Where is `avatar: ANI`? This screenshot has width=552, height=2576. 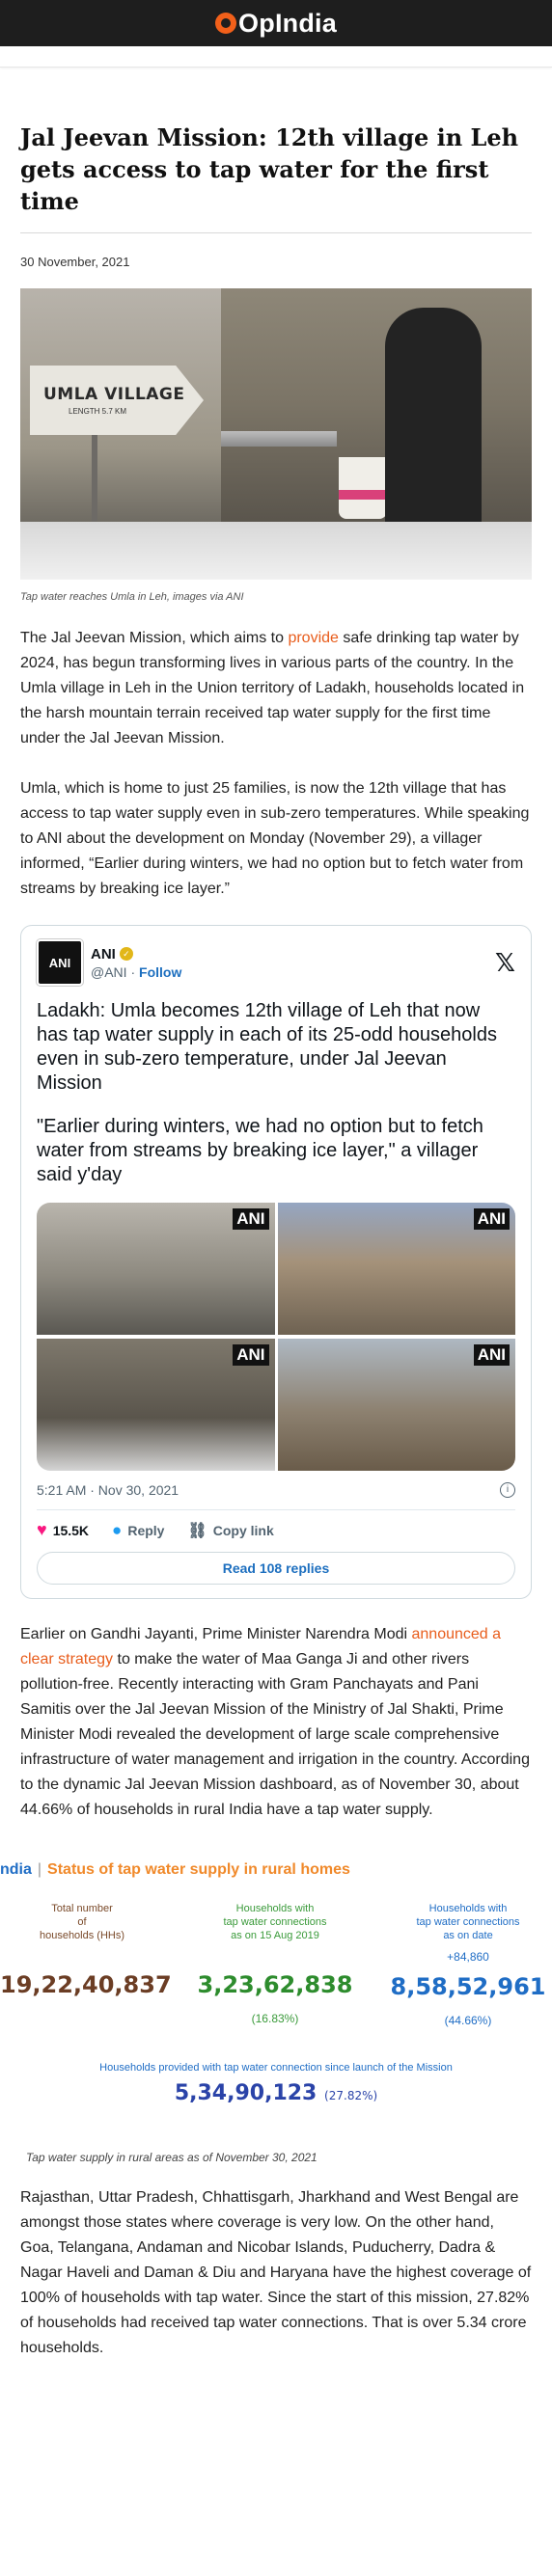
avatar: ANI is located at coordinates (60, 962).